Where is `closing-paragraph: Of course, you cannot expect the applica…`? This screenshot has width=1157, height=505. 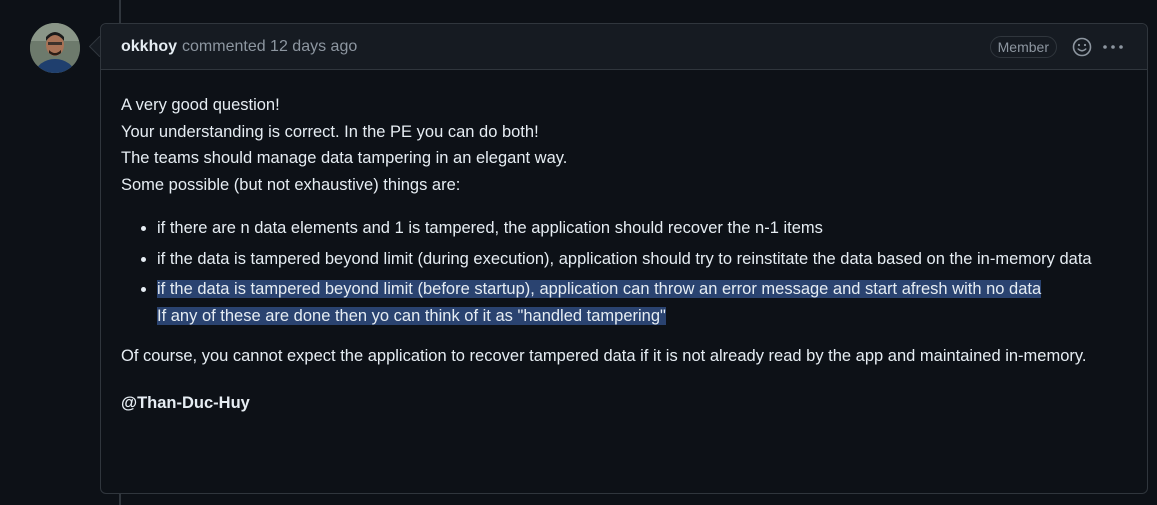 closing-paragraph: Of course, you cannot expect the applica… is located at coordinates (604, 356).